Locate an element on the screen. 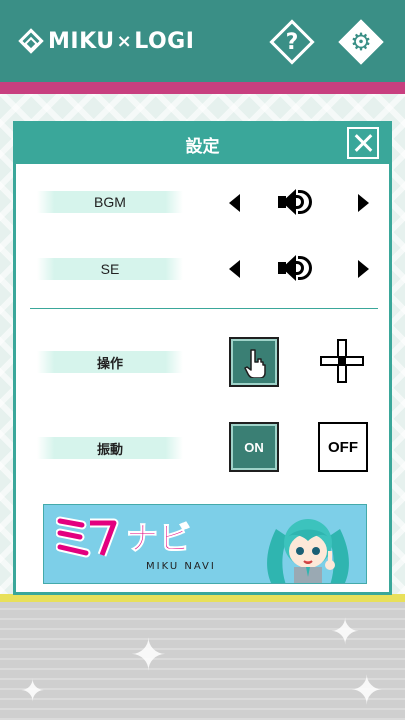 The width and height of the screenshot is (405, 720). bgm-speaker-icon is located at coordinates (297, 202).